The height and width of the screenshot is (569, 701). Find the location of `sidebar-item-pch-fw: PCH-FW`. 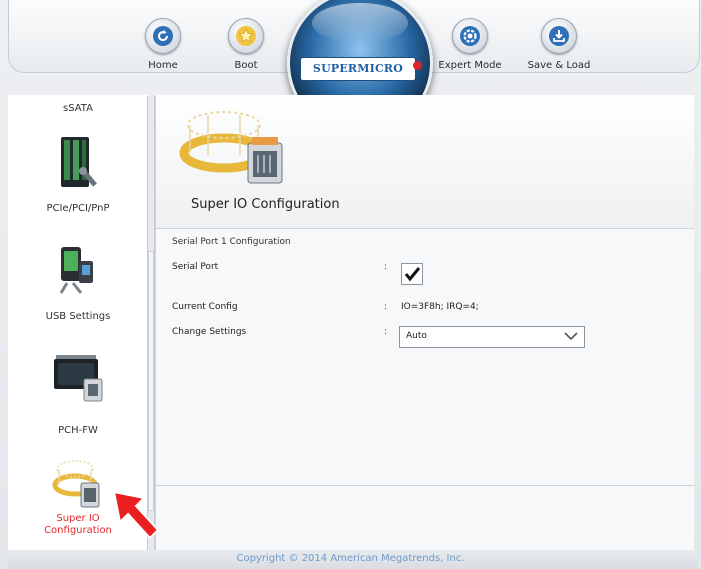

sidebar-item-pch-fw: PCH-FW is located at coordinates (78, 394).